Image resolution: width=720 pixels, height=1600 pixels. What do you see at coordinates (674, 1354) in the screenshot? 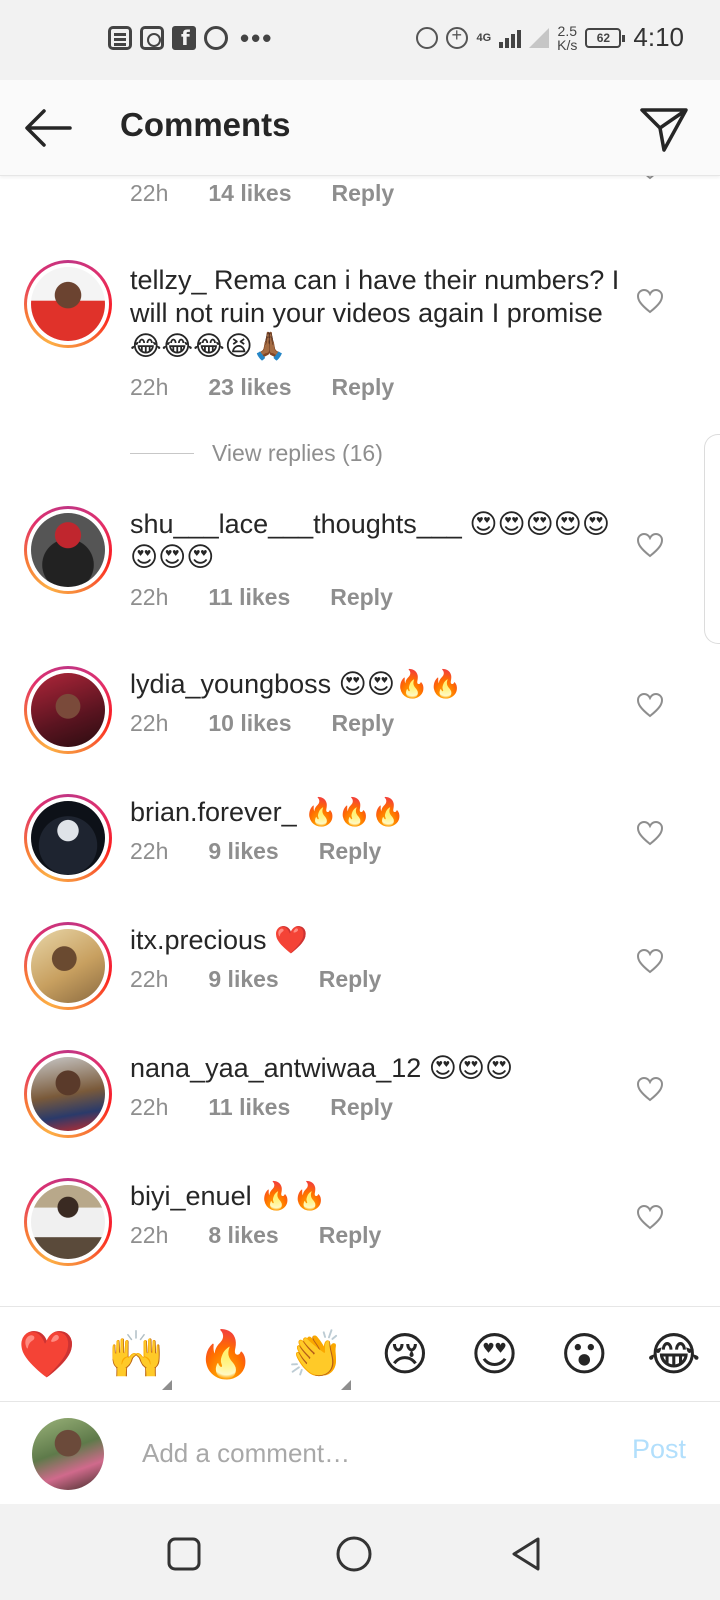
I see `emoji-tears-of-joy: 😂` at bounding box center [674, 1354].